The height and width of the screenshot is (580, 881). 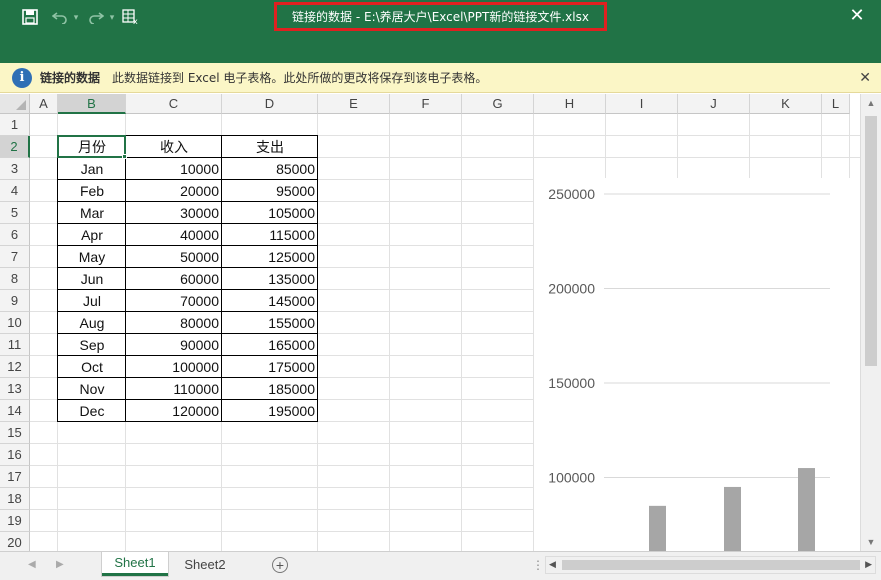 I want to click on table-cell: May, so click(x=92, y=257).